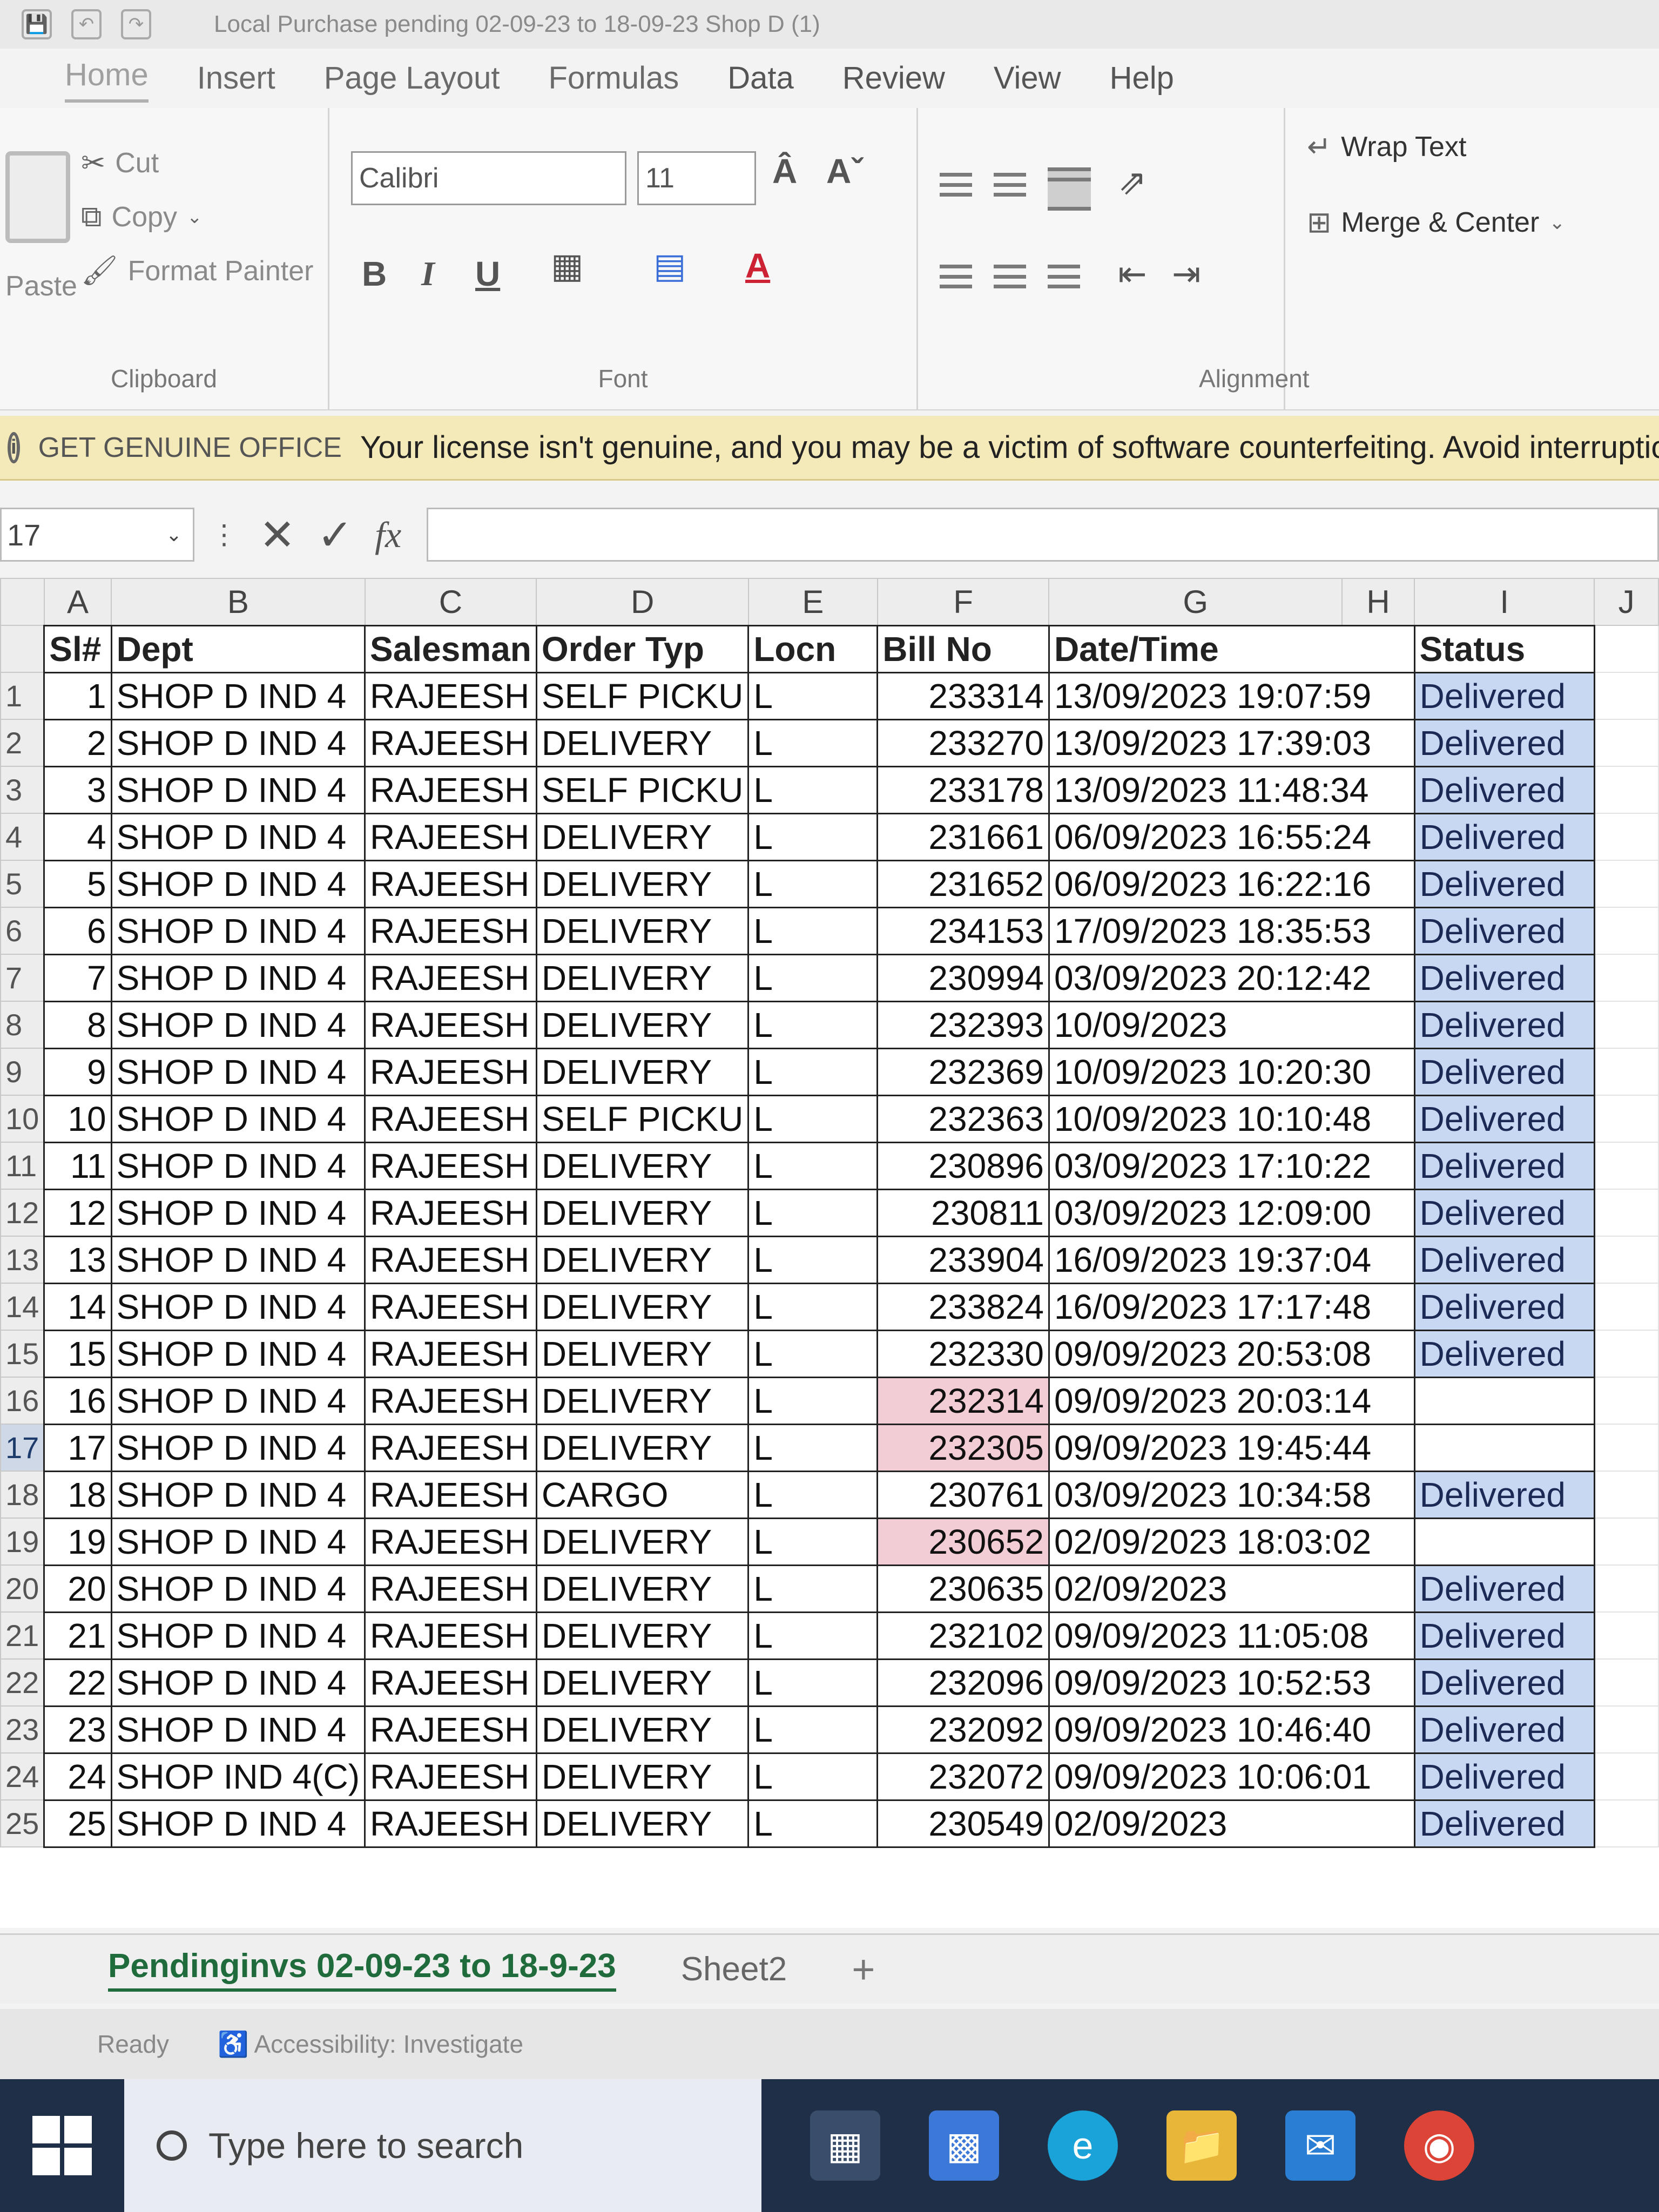  What do you see at coordinates (963, 883) in the screenshot?
I see `cell-bill-no: 231652` at bounding box center [963, 883].